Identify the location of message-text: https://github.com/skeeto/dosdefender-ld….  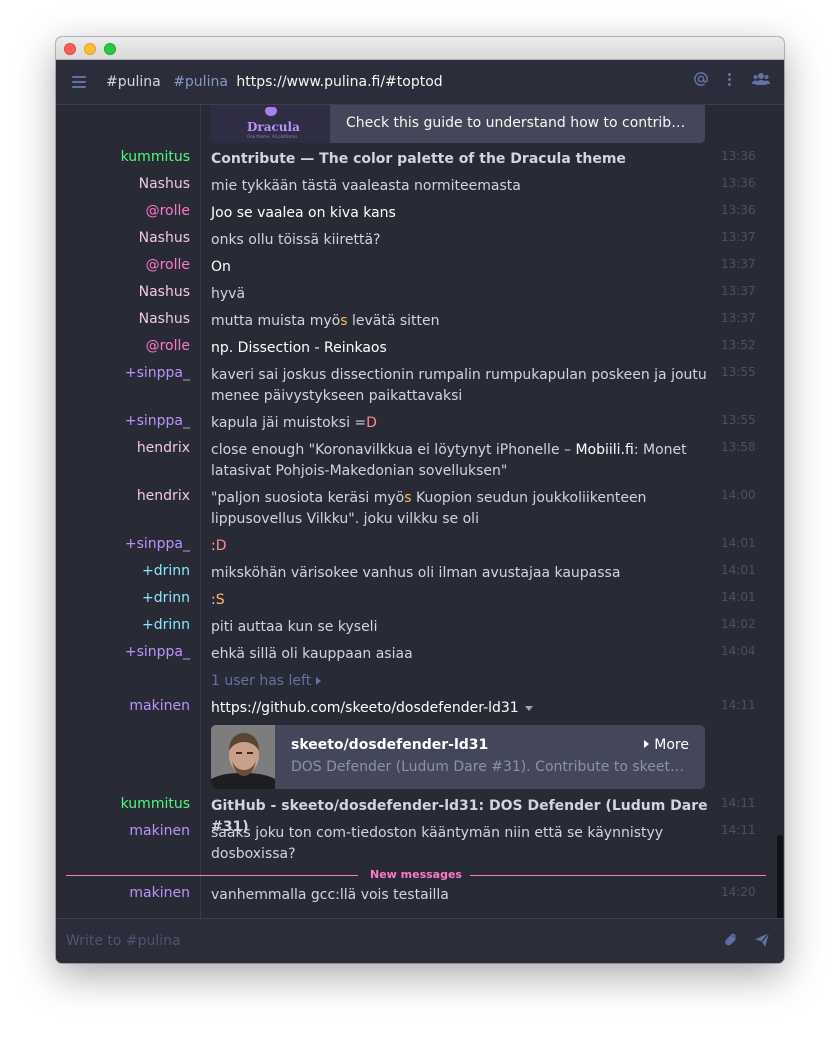
(460, 708).